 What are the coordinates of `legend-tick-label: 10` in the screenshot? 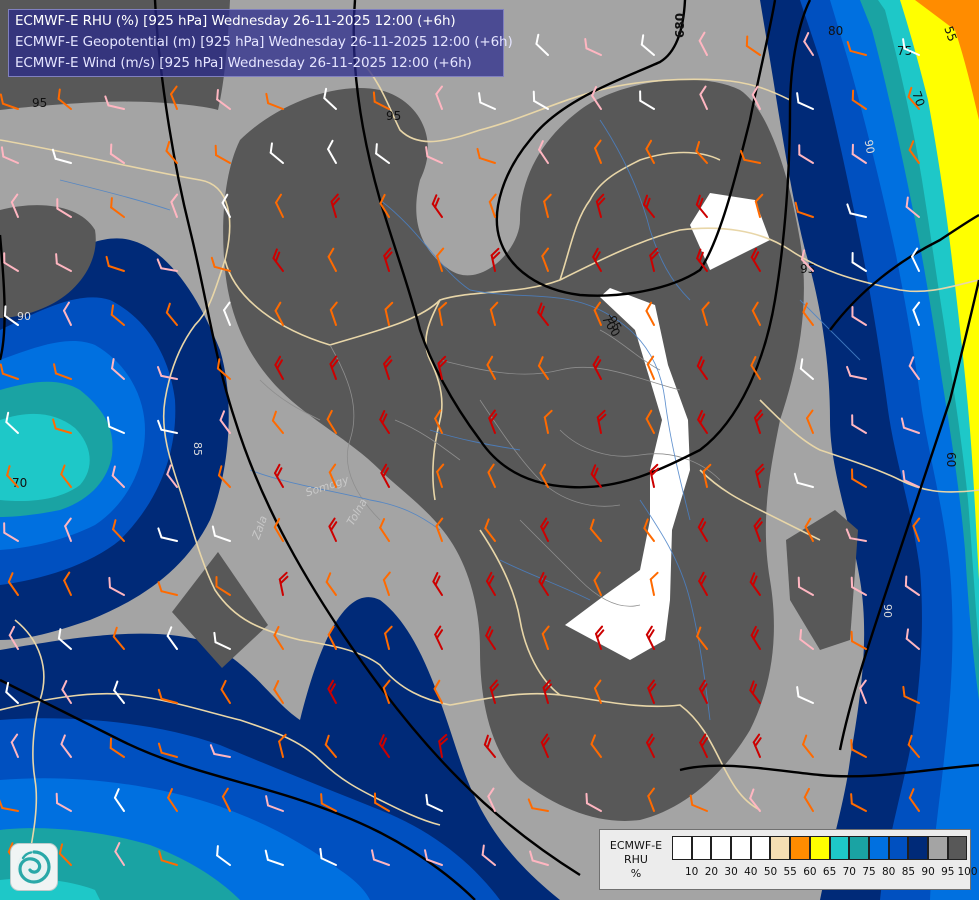 It's located at (692, 872).